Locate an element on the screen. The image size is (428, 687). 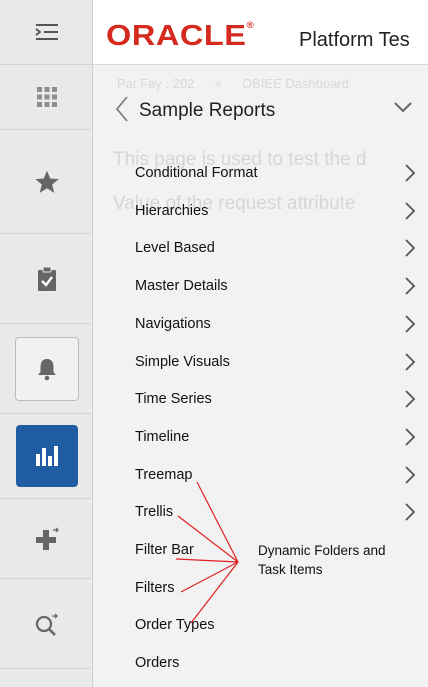
clipboard-check-icon is located at coordinates (46, 278).